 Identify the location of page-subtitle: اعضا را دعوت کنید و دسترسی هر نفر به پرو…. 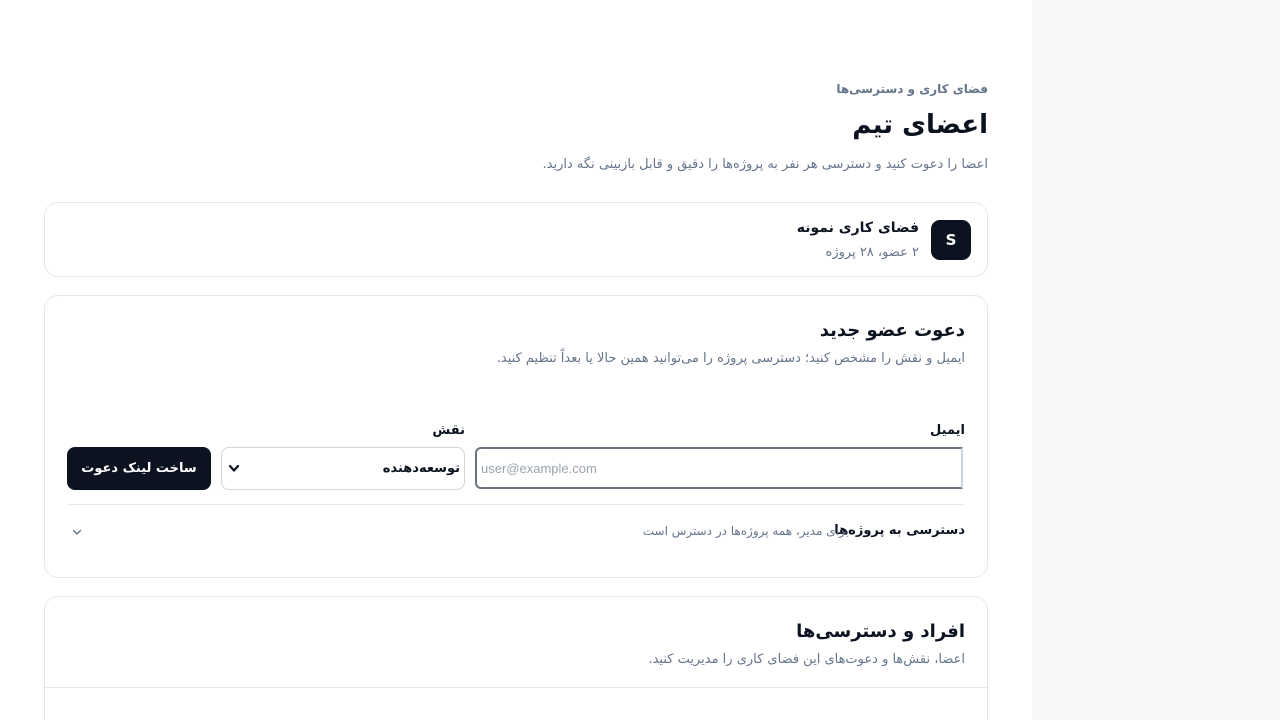
(765, 164).